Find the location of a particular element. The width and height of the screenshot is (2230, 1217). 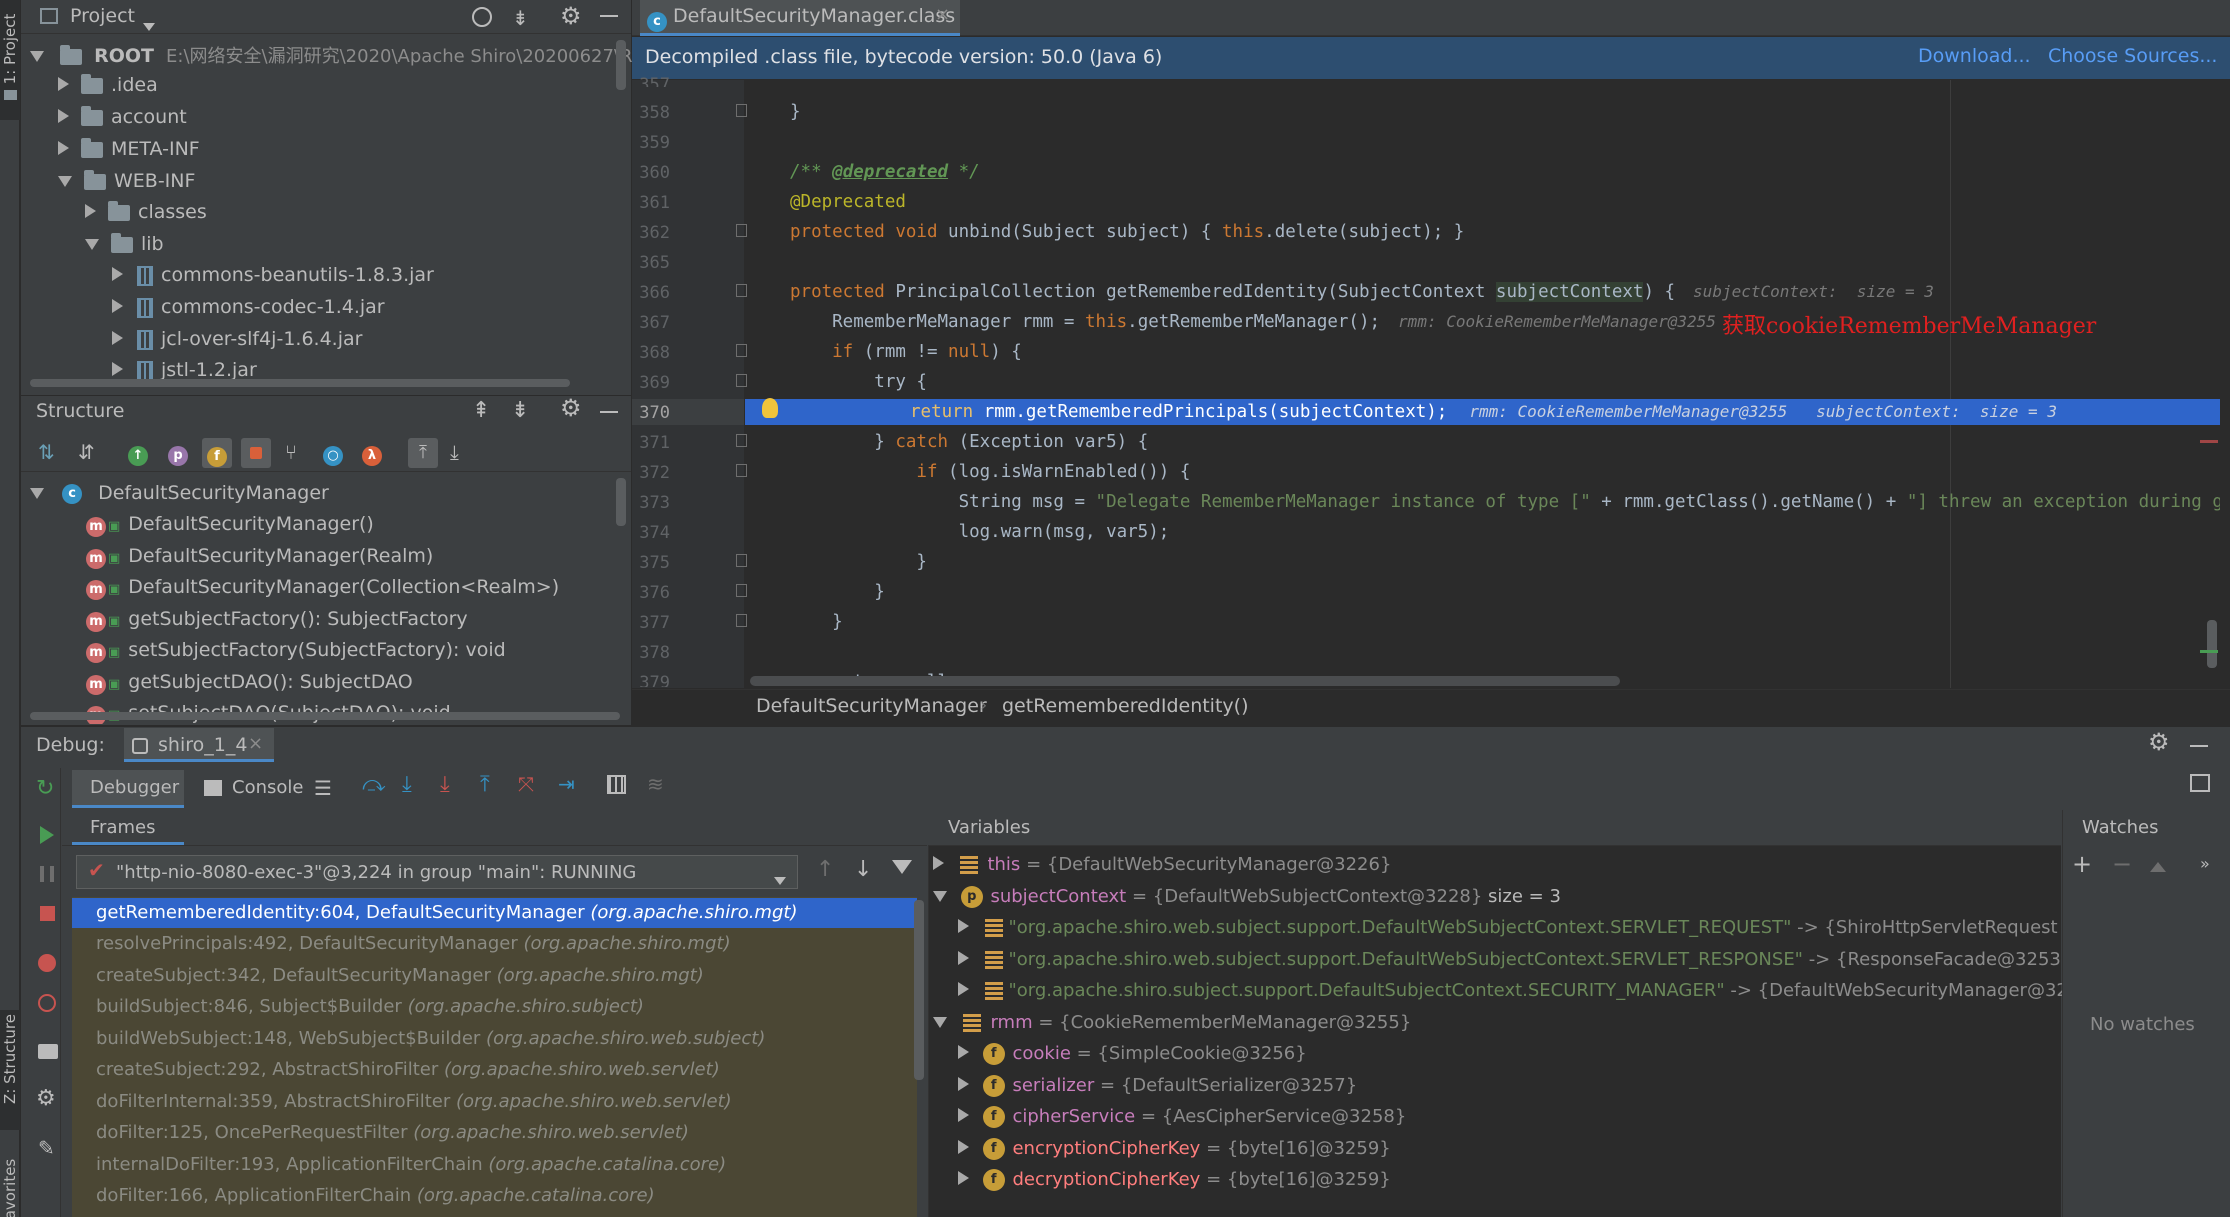

filter-icon is located at coordinates (902, 867).